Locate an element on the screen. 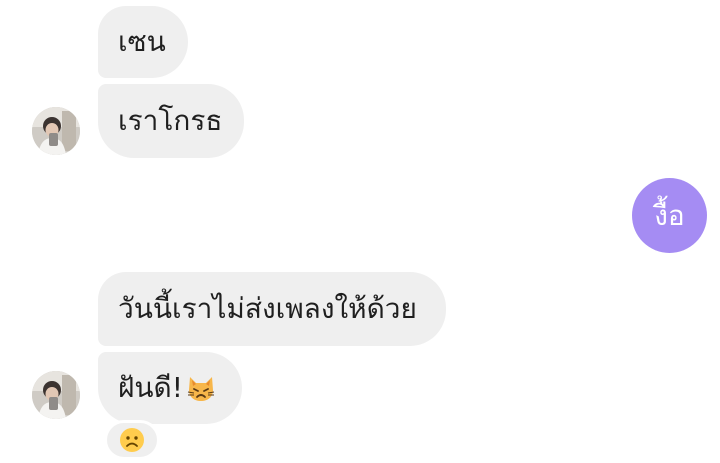 The width and height of the screenshot is (720, 463). incoming-message-bubble: เราโกรธ is located at coordinates (171, 121).